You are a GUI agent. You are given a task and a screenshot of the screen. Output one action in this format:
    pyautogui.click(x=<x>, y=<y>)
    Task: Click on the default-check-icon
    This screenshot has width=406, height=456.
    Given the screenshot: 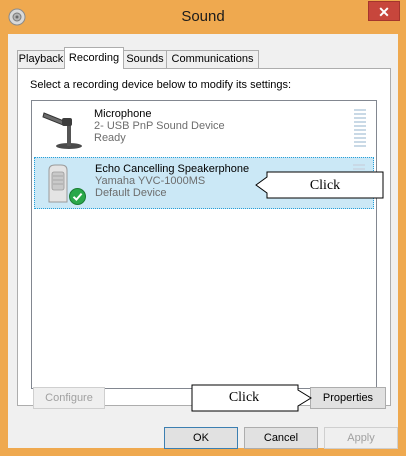 What is the action you would take?
    pyautogui.click(x=77, y=196)
    